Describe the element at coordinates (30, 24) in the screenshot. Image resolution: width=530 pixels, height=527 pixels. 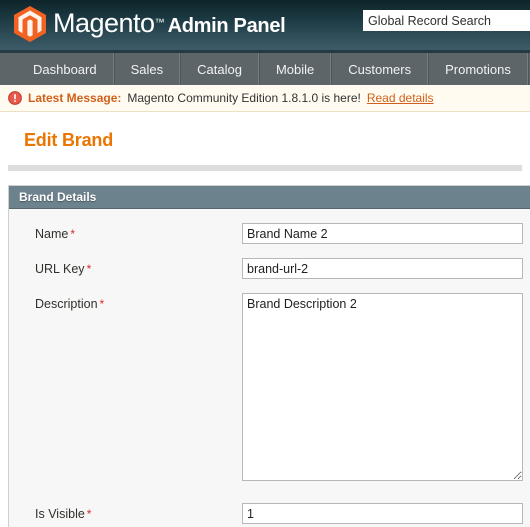
I see `magento-hexagon-logo-icon` at that location.